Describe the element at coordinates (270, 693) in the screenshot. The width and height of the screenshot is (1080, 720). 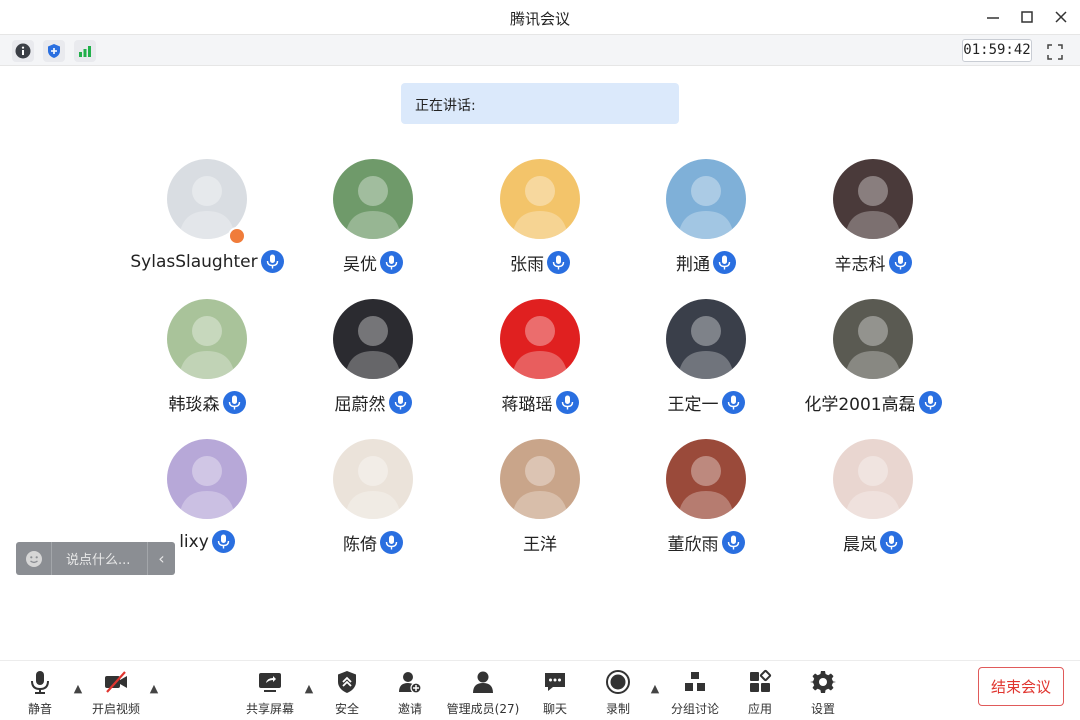
I see `share-screen-button: 共享屏幕` at that location.